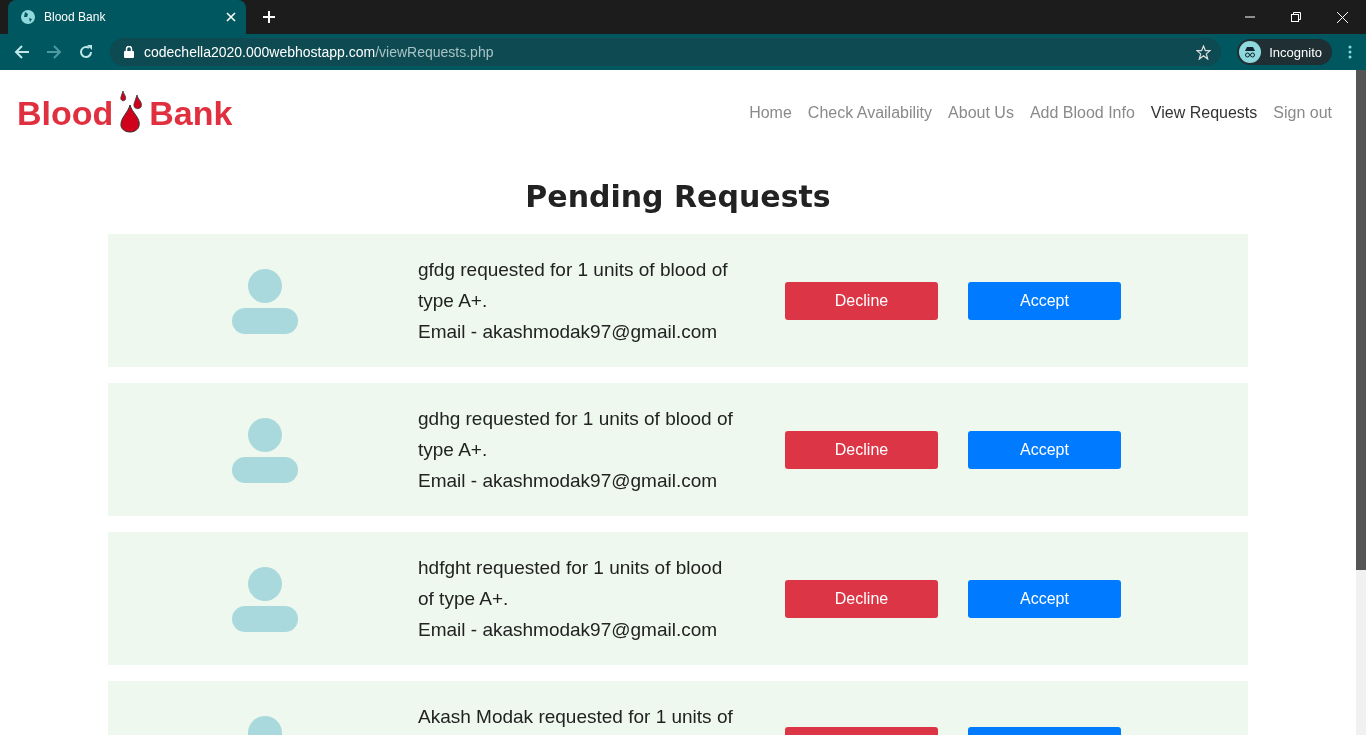 This screenshot has height=735, width=1366. I want to click on request-text: of type A+., so click(463, 599).